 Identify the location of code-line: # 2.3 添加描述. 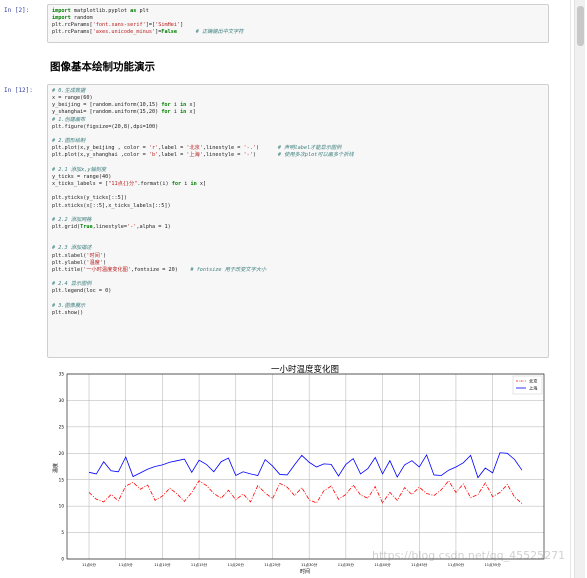
(72, 248).